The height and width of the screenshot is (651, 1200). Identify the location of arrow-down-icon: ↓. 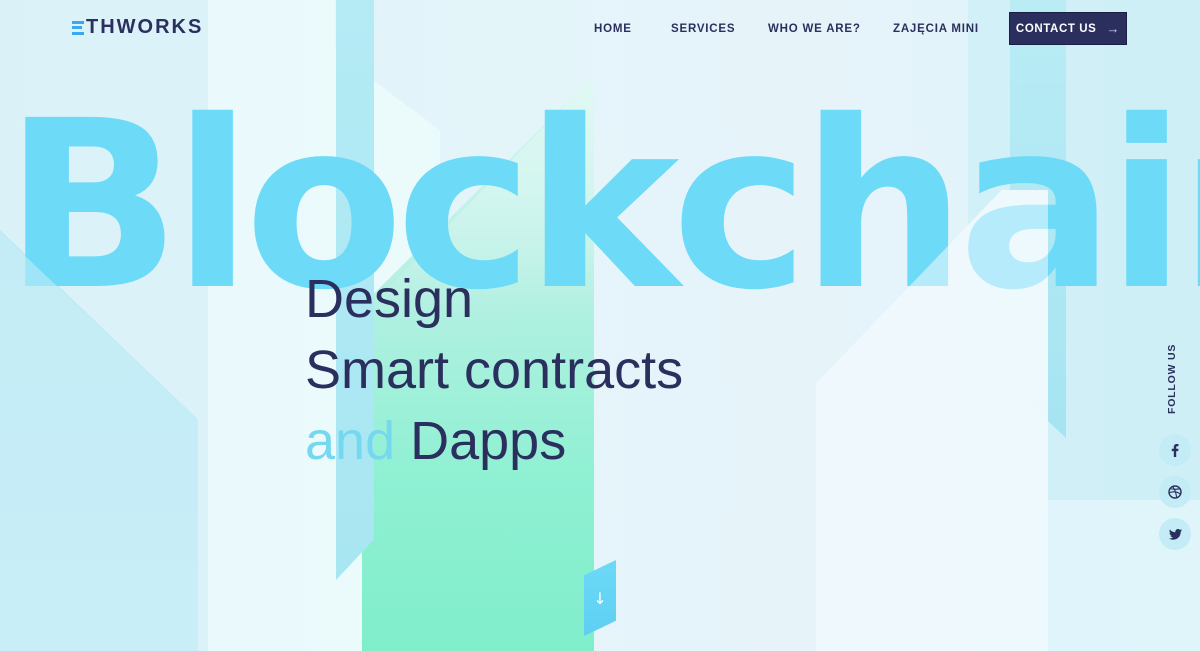
(600, 598).